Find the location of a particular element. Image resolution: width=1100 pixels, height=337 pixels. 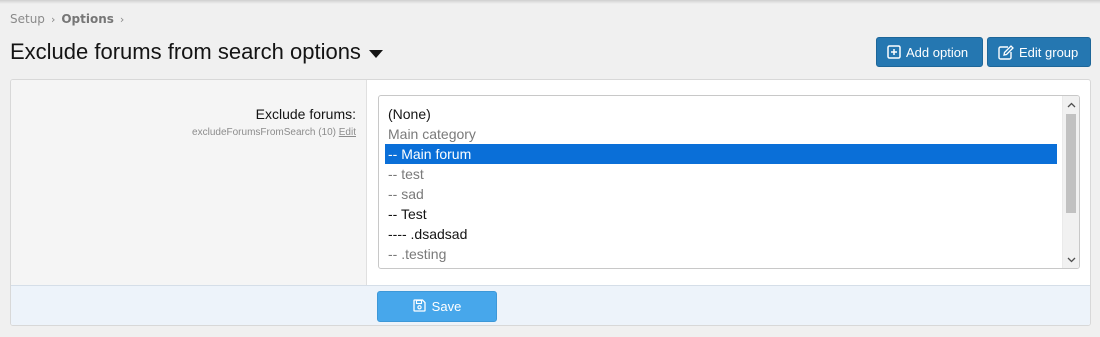

field-hint: excludeForumsFromSearch (10) Edit is located at coordinates (274, 132).